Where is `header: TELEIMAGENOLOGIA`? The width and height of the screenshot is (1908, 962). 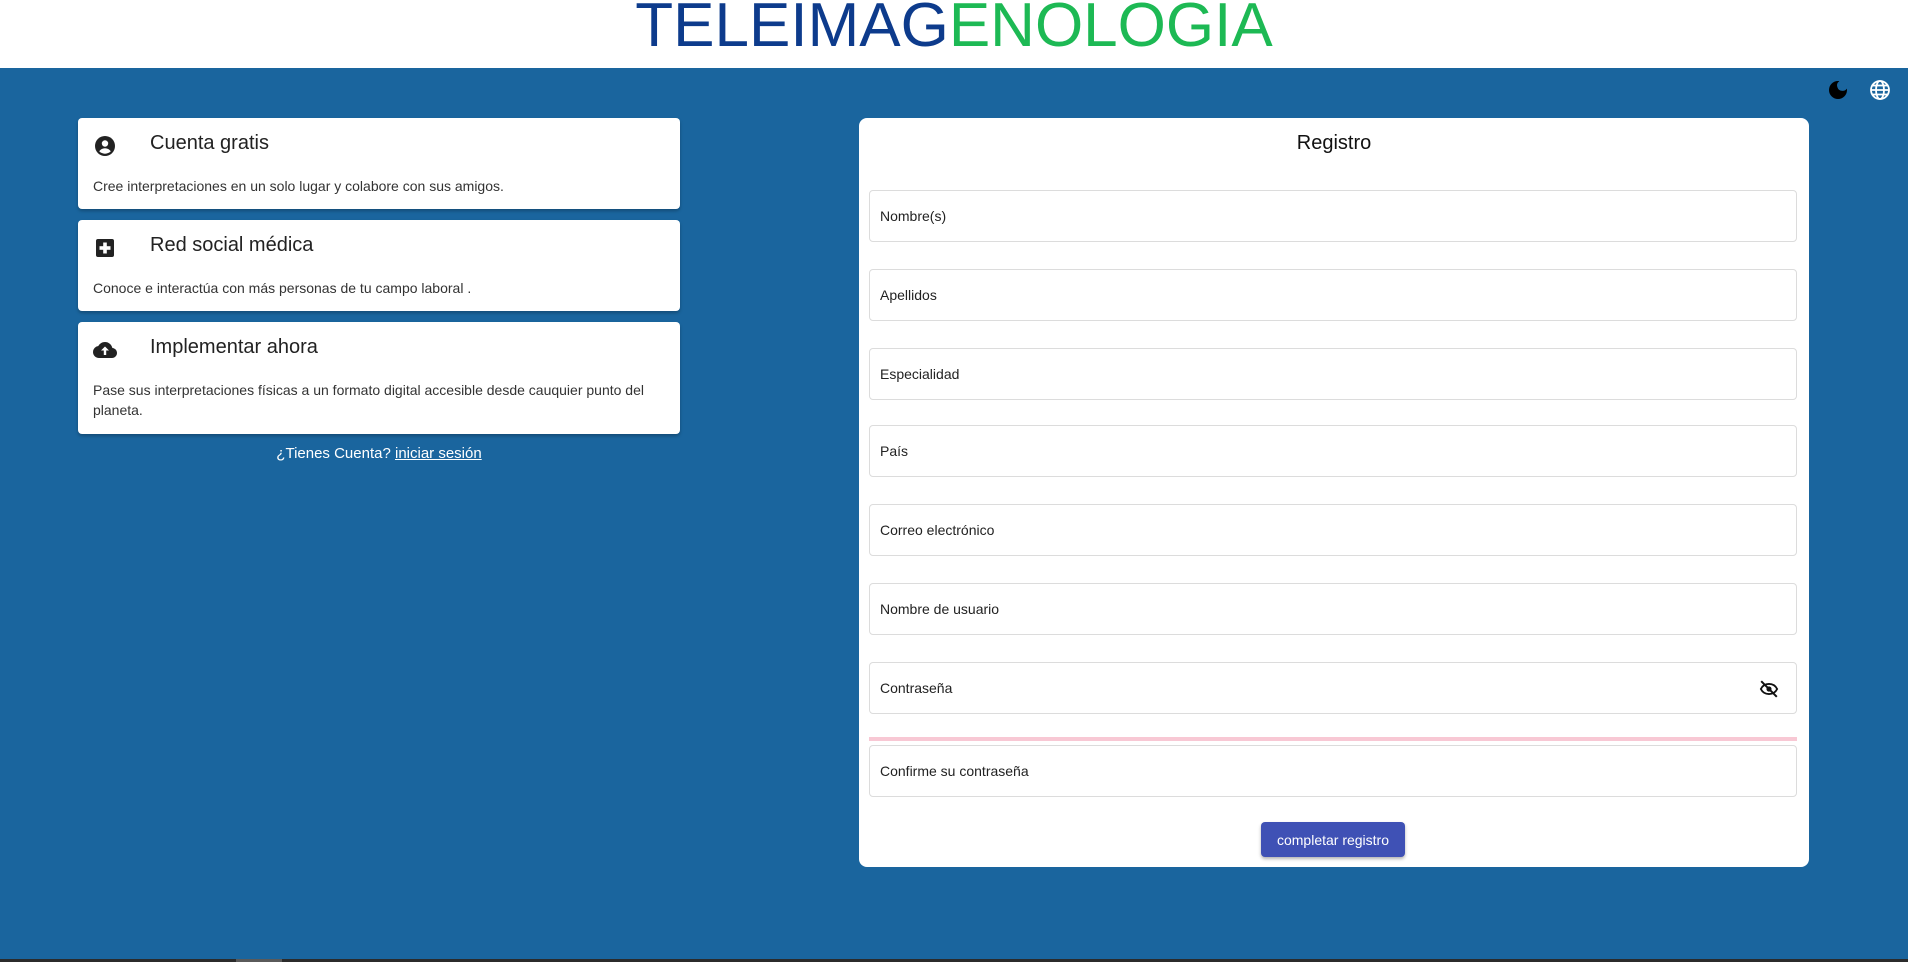
header: TELEIMAGENOLOGIA is located at coordinates (954, 34).